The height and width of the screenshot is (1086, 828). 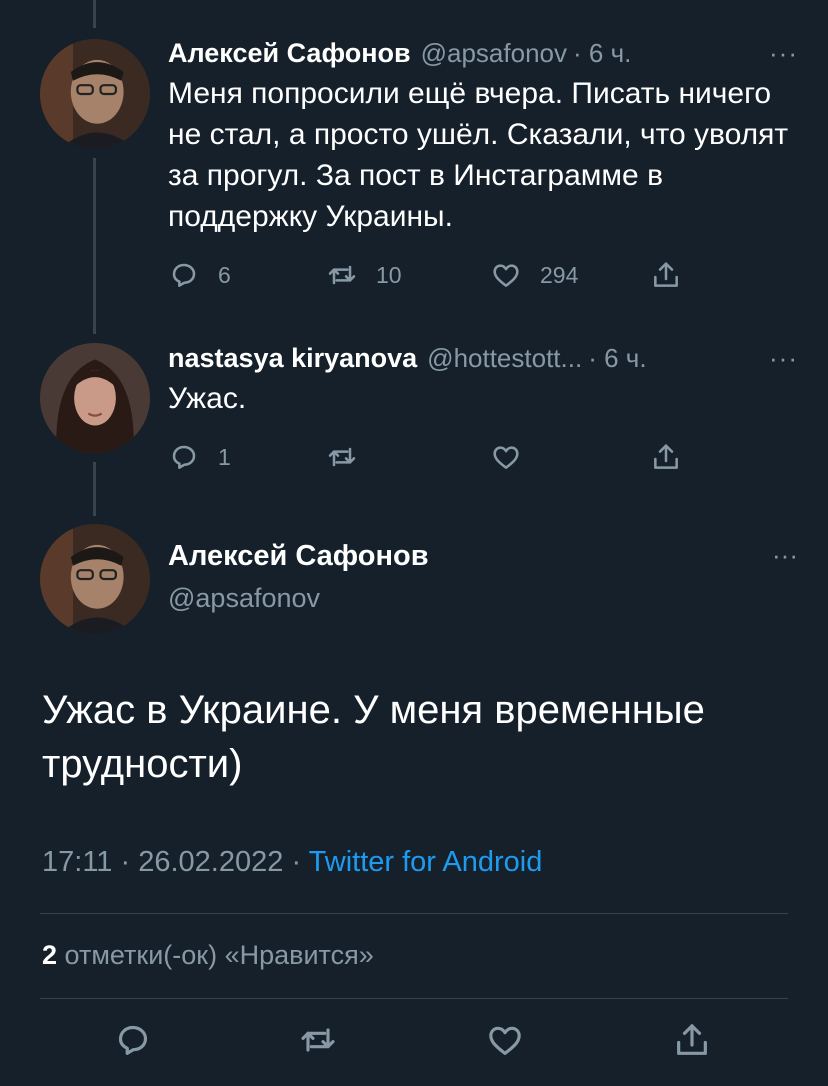 I want to click on tweet-actions: 1, so click(x=483, y=461).